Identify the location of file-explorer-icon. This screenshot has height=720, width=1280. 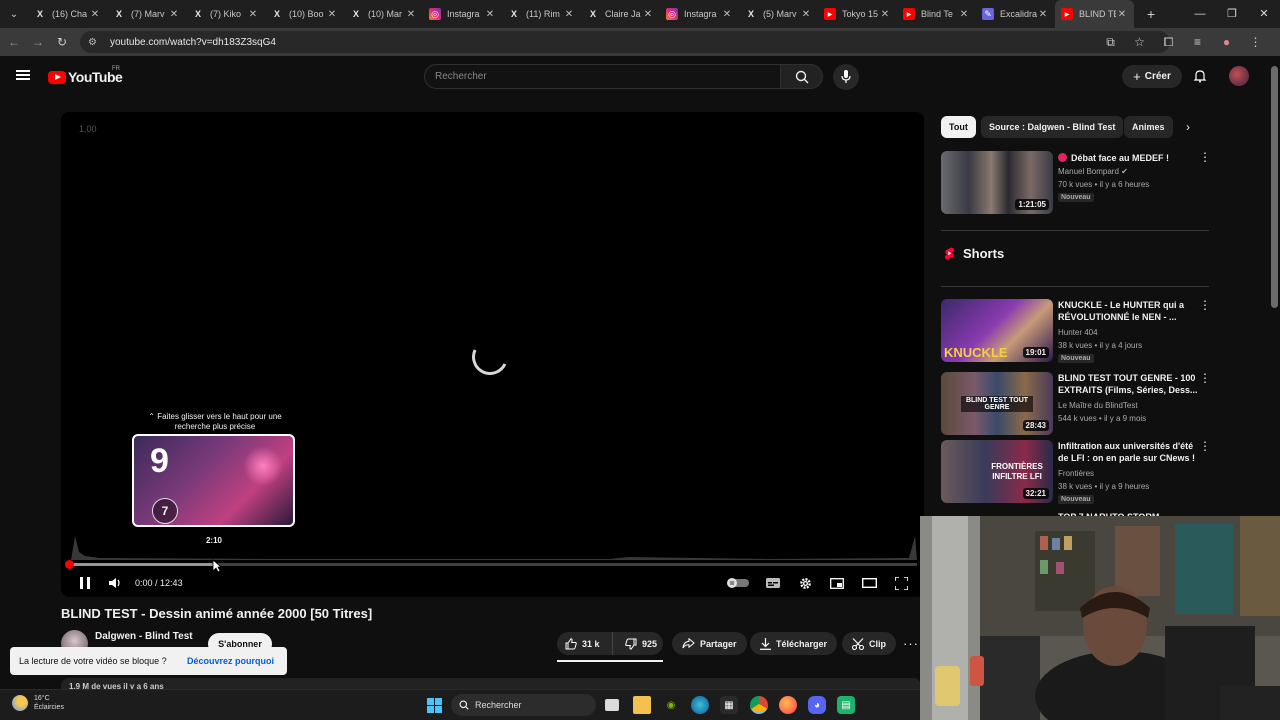
(642, 705).